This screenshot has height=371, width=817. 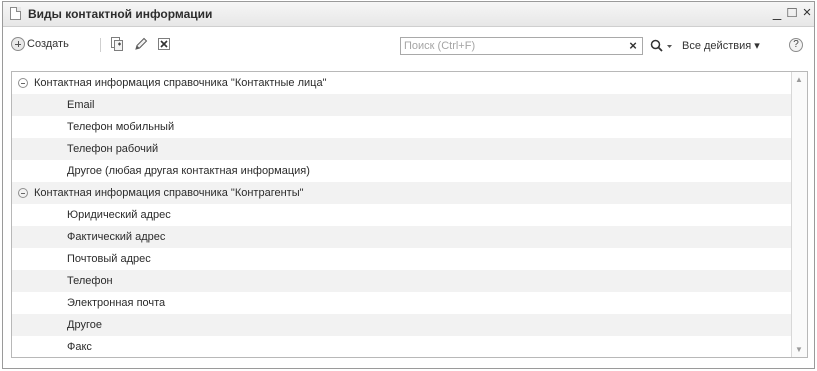 What do you see at coordinates (792, 13) in the screenshot?
I see `maximize-button: □` at bounding box center [792, 13].